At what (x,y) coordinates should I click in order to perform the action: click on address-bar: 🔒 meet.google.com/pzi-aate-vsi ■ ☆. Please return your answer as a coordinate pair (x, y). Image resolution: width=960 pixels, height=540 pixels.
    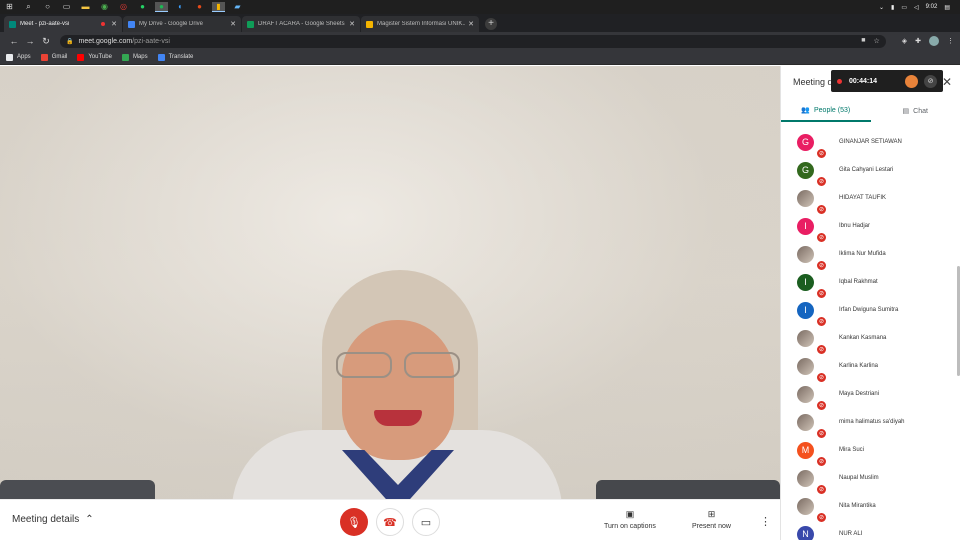
    Looking at the image, I should click on (473, 41).